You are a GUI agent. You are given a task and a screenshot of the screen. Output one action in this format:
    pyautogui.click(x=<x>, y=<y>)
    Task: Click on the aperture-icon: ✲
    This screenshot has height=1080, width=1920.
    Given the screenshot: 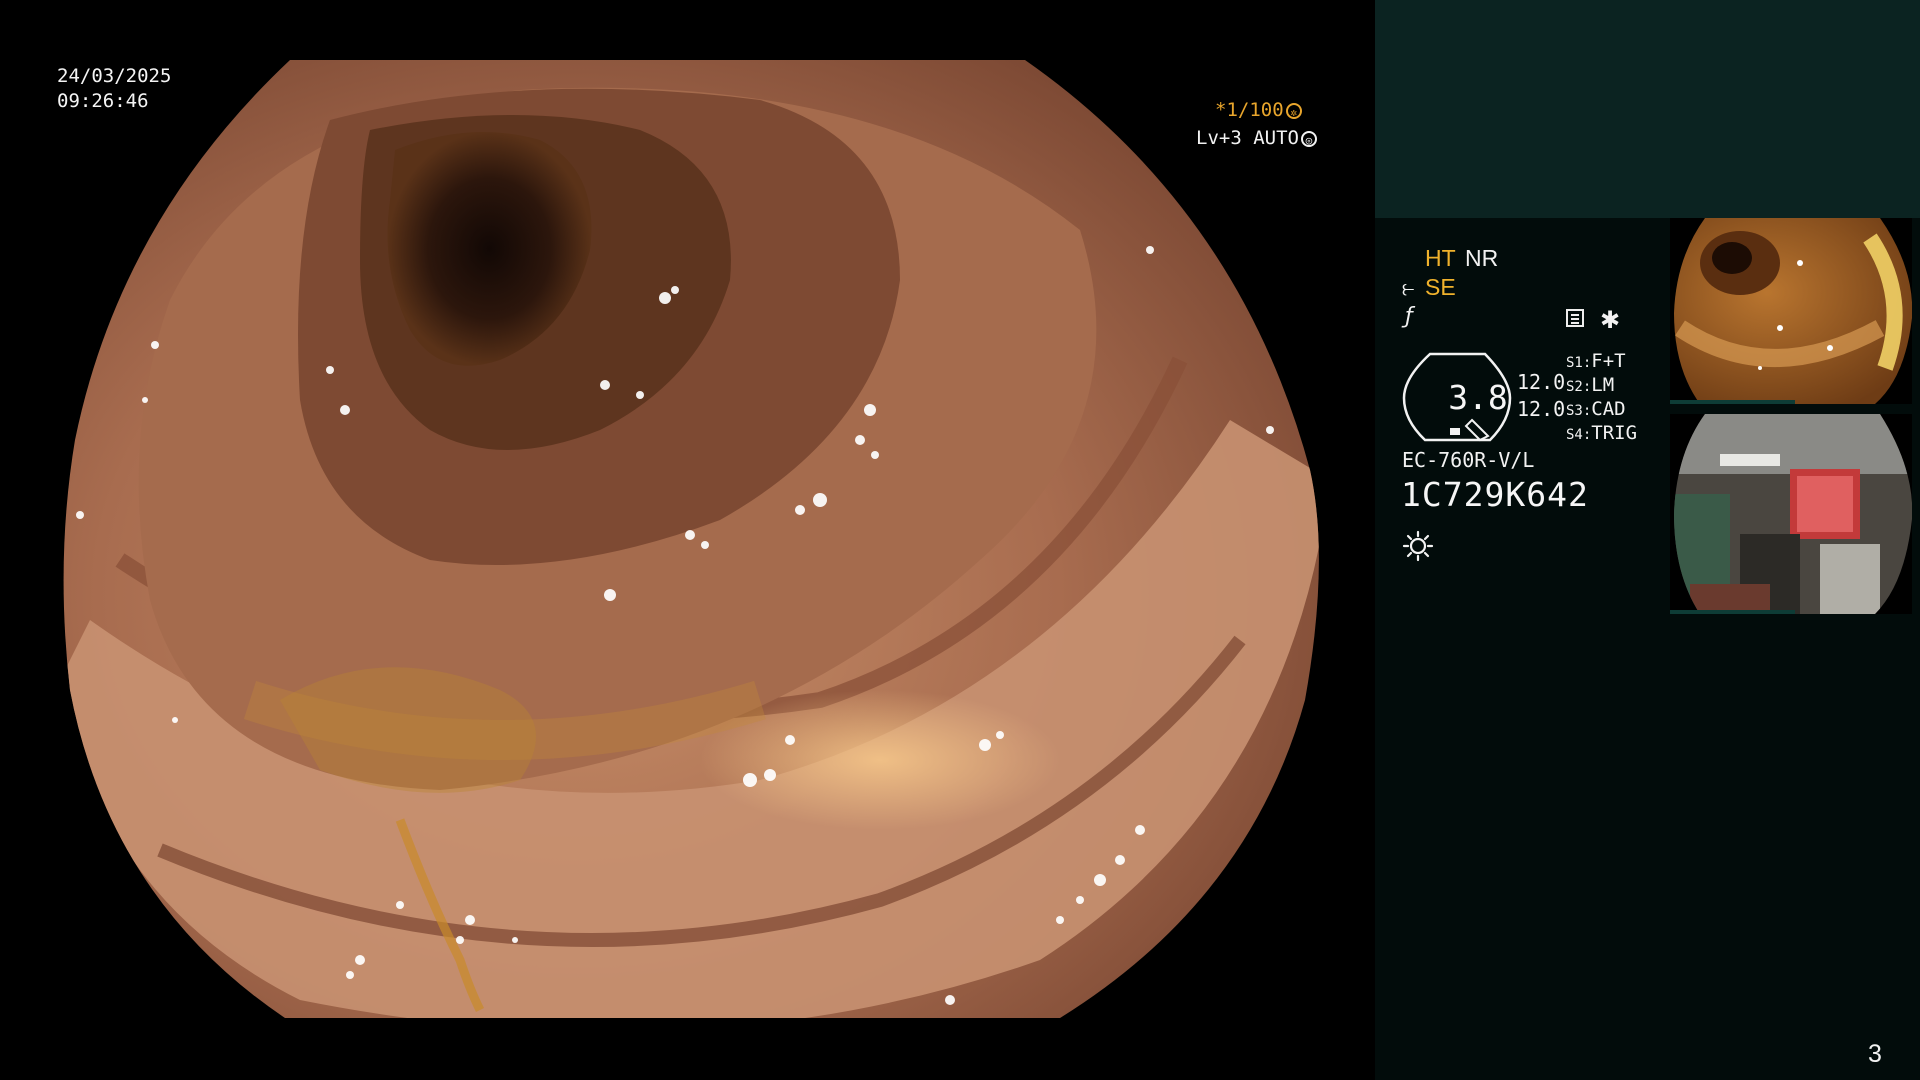 What is the action you would take?
    pyautogui.click(x=1293, y=110)
    